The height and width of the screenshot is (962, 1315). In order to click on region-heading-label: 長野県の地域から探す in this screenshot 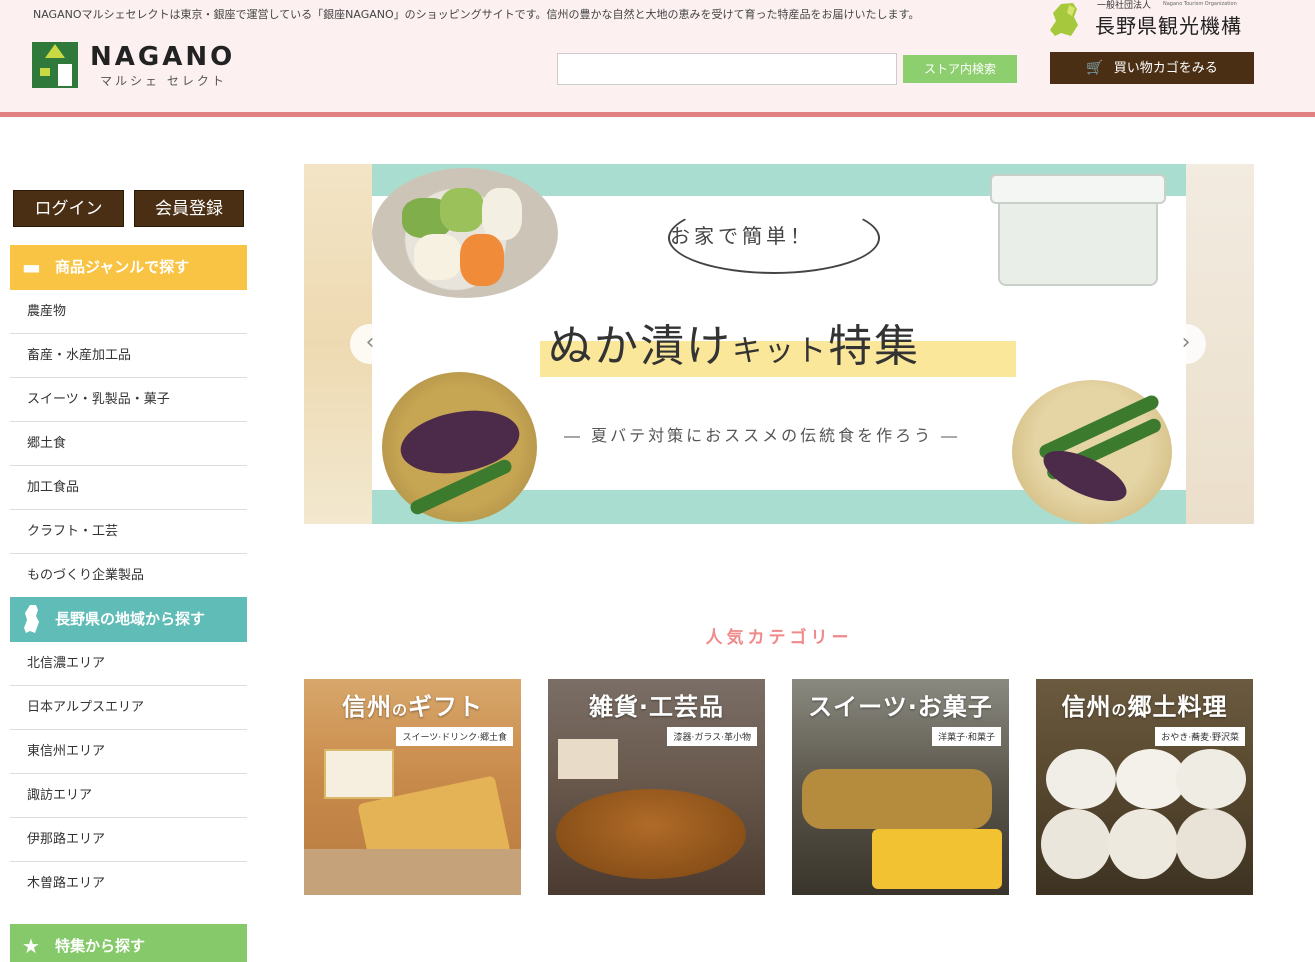, I will do `click(130, 619)`.